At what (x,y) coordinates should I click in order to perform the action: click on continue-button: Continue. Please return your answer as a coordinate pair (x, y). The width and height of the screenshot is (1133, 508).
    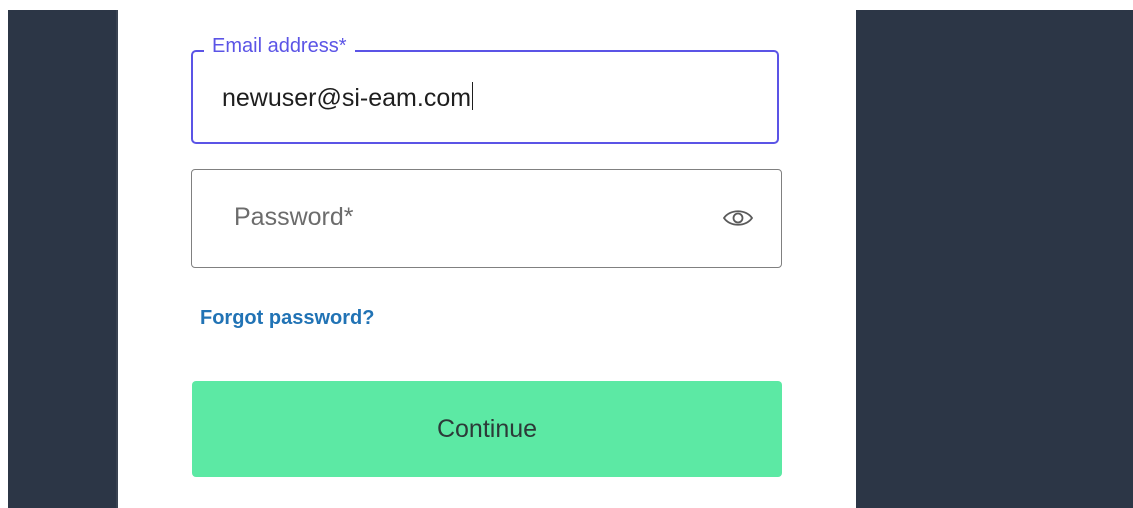
    Looking at the image, I should click on (487, 429).